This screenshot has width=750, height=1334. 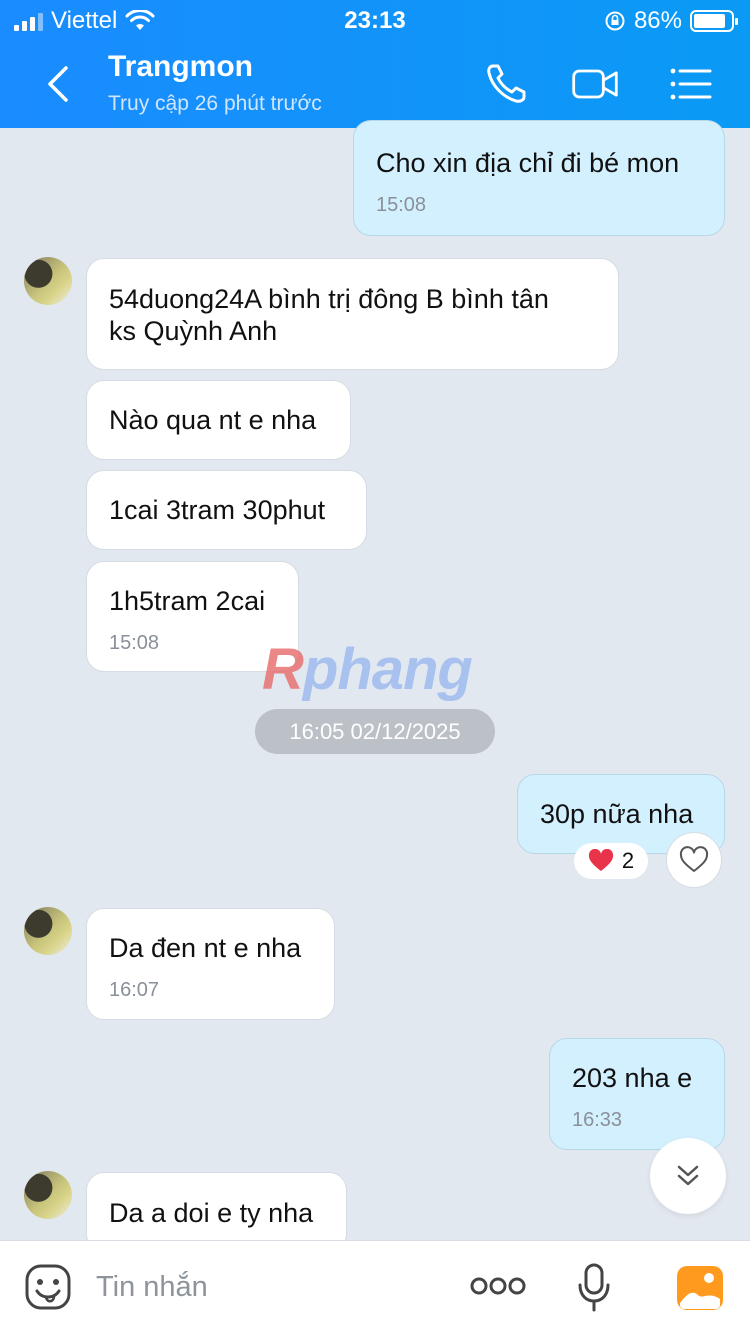 I want to click on message-incoming: Nào qua nt e nha, so click(x=218, y=420).